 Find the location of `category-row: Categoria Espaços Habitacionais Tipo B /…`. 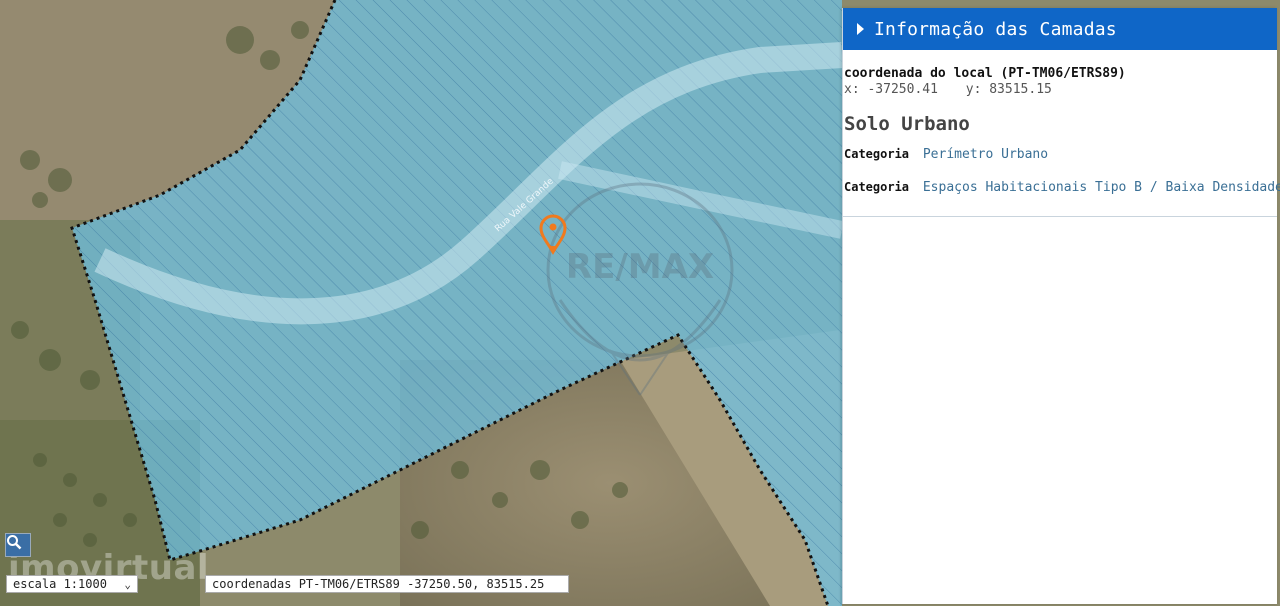

category-row: Categoria Espaços Habitacionais Tipo B /… is located at coordinates (1061, 187).